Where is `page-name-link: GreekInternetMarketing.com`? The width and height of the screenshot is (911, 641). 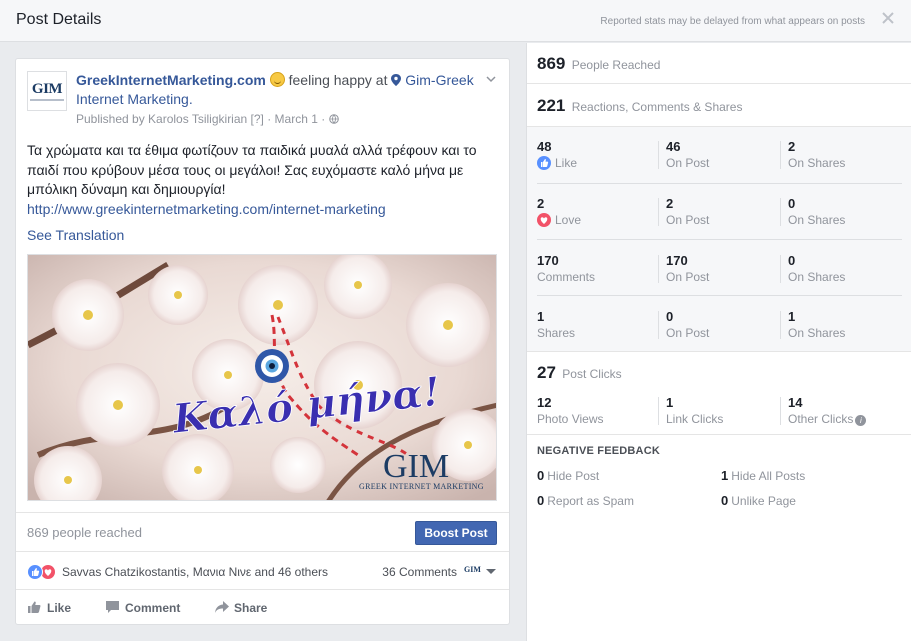
page-name-link: GreekInternetMarketing.com is located at coordinates (171, 80).